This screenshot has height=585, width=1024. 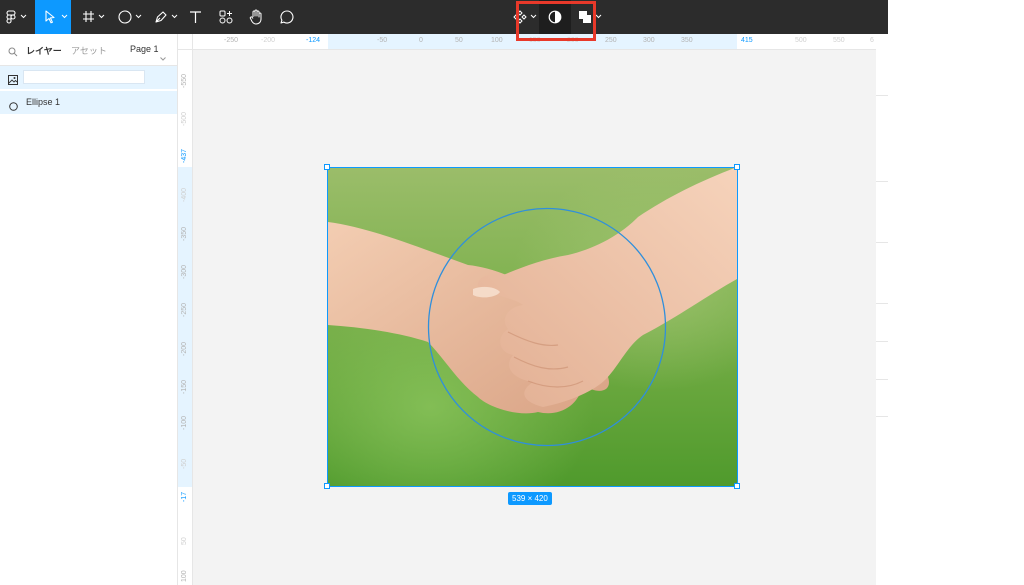 What do you see at coordinates (13, 53) in the screenshot?
I see `search-icon` at bounding box center [13, 53].